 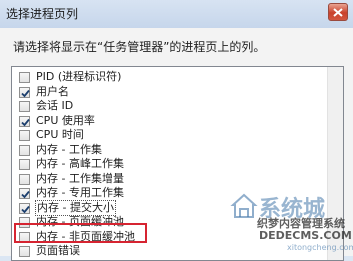 What do you see at coordinates (139, 47) in the screenshot?
I see `instruction-text: 请选择将显示在“任务管理器”的进程页上的列。` at bounding box center [139, 47].